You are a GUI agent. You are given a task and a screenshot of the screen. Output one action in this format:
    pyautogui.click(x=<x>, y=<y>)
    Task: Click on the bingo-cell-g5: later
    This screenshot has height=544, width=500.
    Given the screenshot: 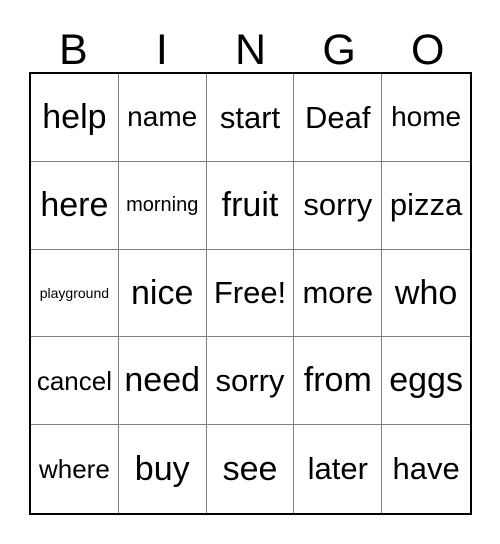 What is the action you would take?
    pyautogui.click(x=338, y=469)
    